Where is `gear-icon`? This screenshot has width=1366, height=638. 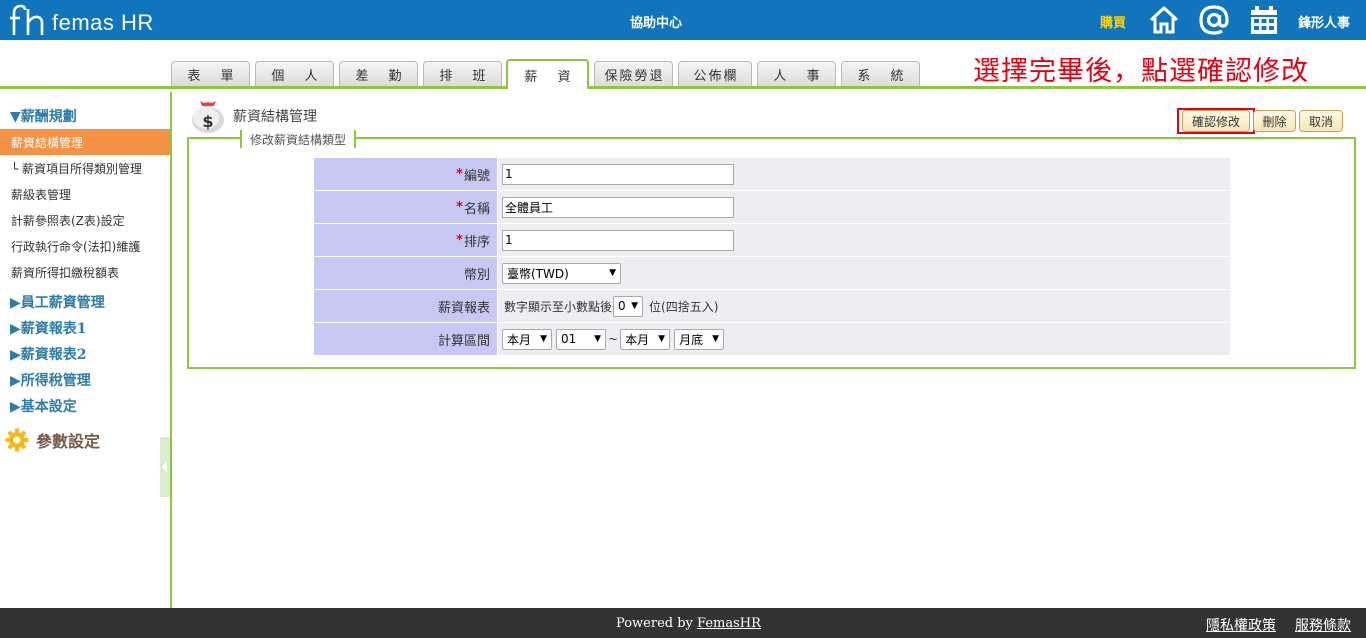
gear-icon is located at coordinates (17, 440).